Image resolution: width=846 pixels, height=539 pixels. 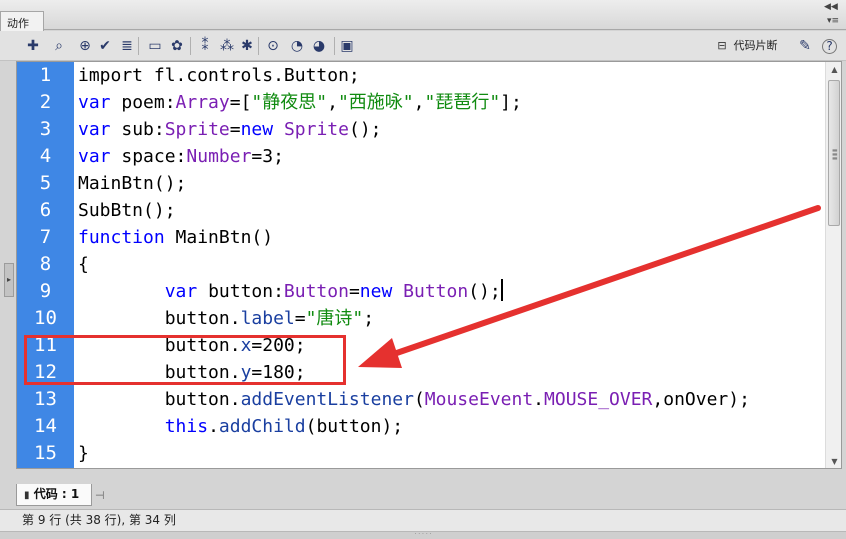 What do you see at coordinates (99, 520) in the screenshot?
I see `cursor-position-status: 第 9 行 (共 38 行), 第 34 列` at bounding box center [99, 520].